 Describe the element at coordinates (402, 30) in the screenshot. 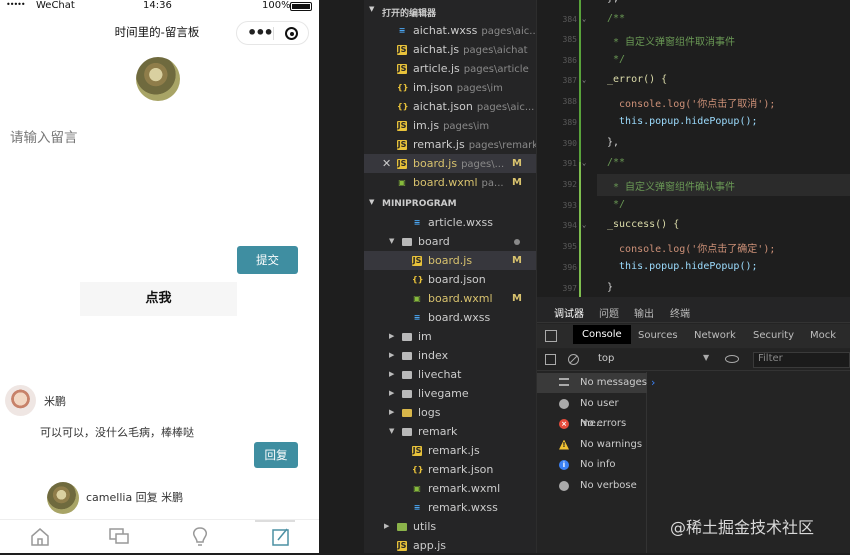

I see `css-file-icon: ≡` at that location.